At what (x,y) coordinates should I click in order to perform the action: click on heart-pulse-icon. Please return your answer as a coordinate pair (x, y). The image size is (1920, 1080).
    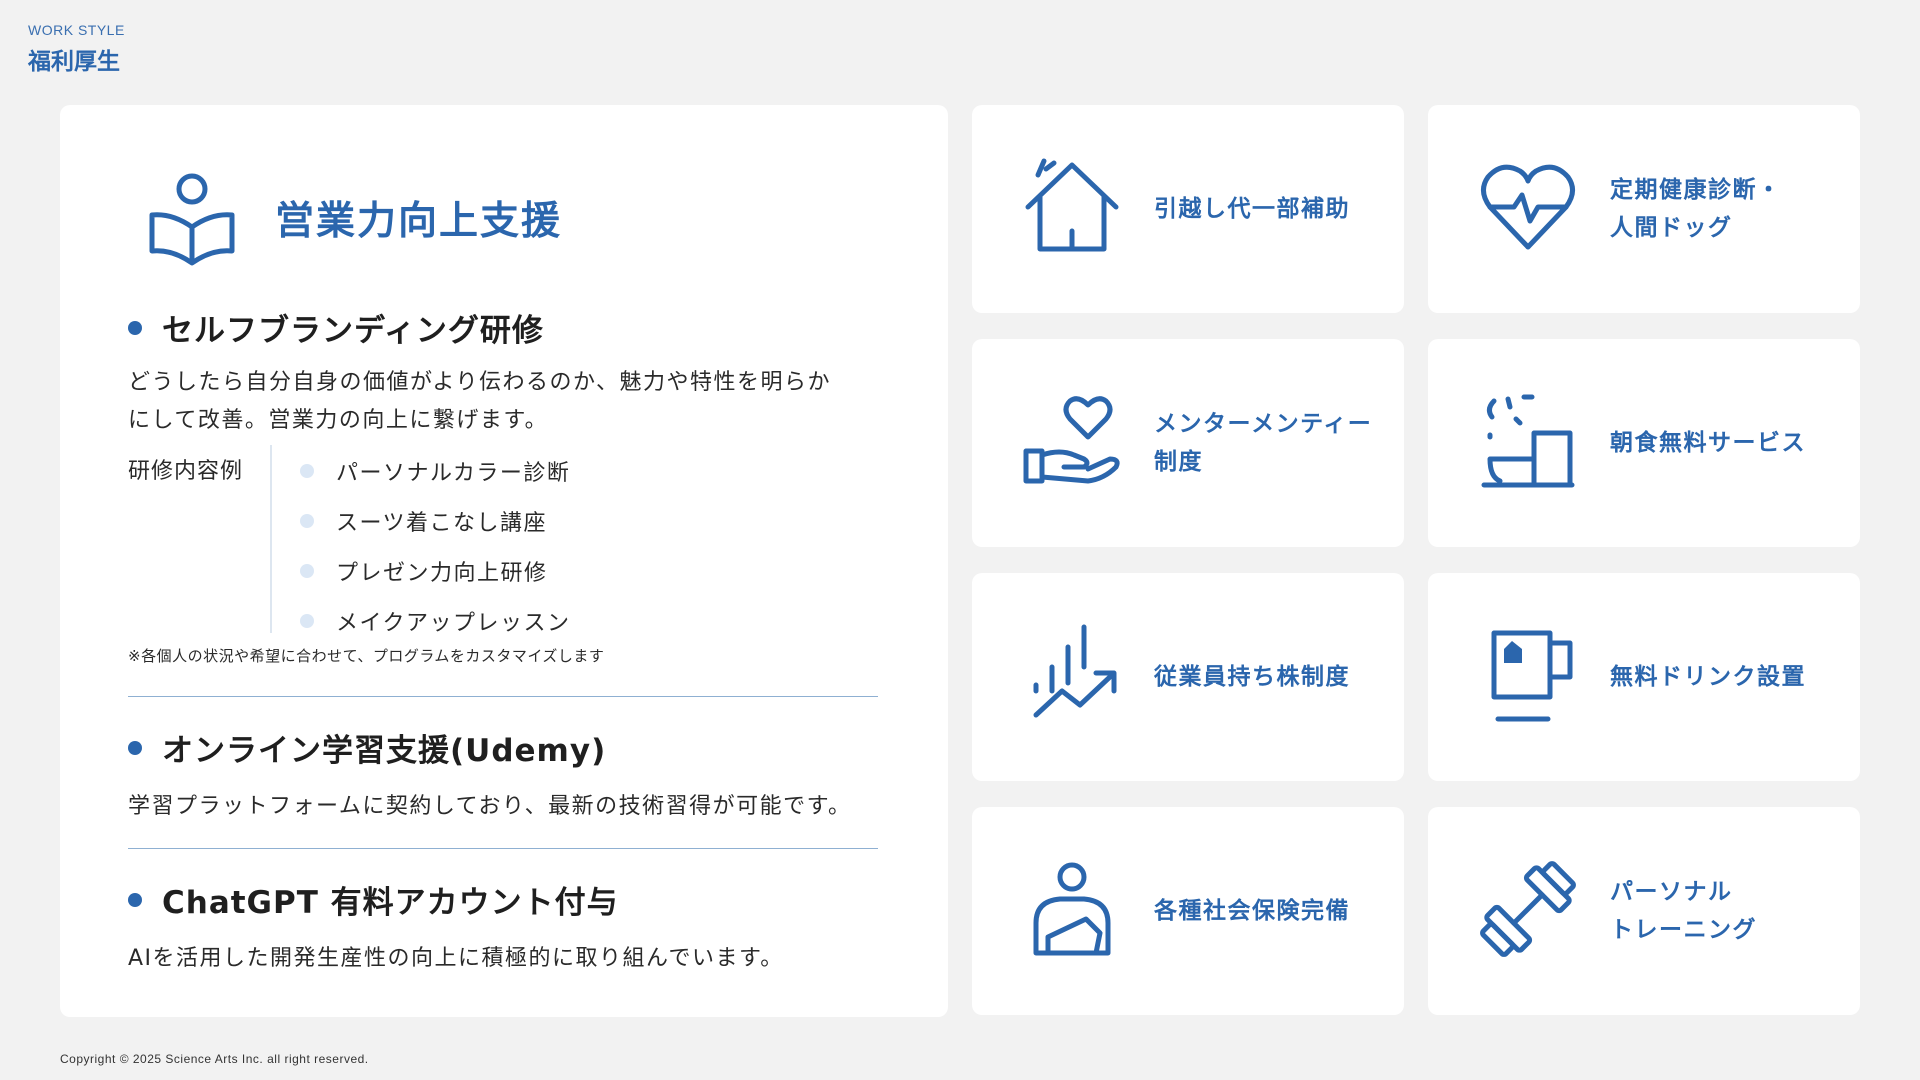
    Looking at the image, I should click on (1528, 207).